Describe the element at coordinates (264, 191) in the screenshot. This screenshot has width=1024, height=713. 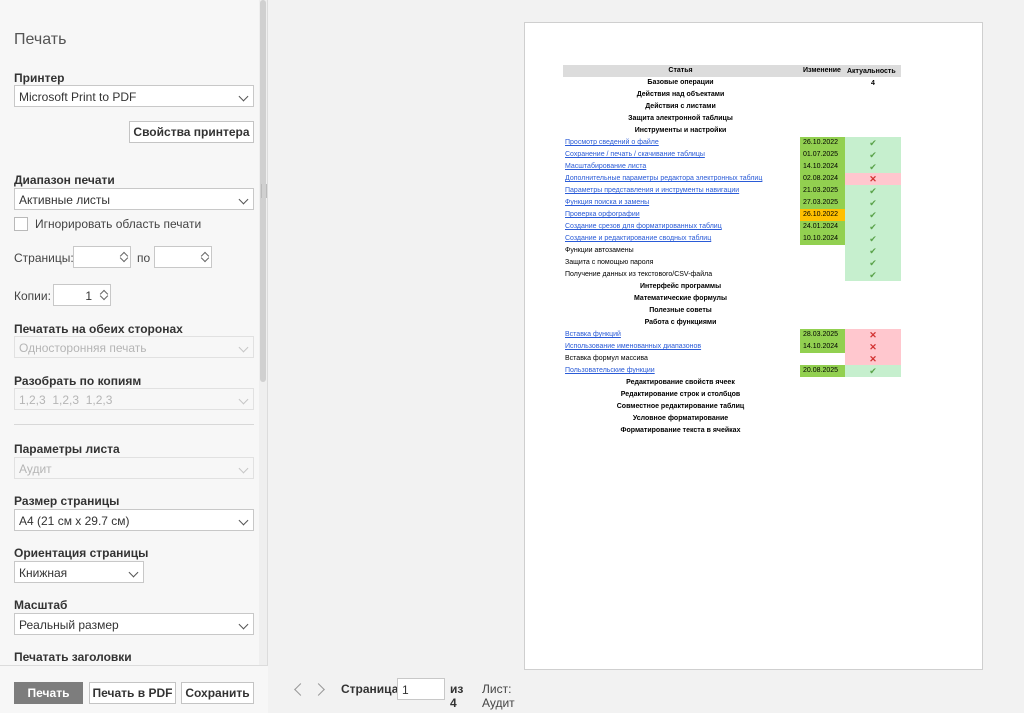
I see `resize-grip-icon` at that location.